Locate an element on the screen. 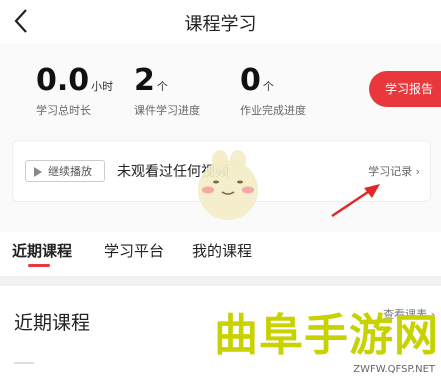 Image resolution: width=441 pixels, height=377 pixels. play-icon is located at coordinates (38, 172).